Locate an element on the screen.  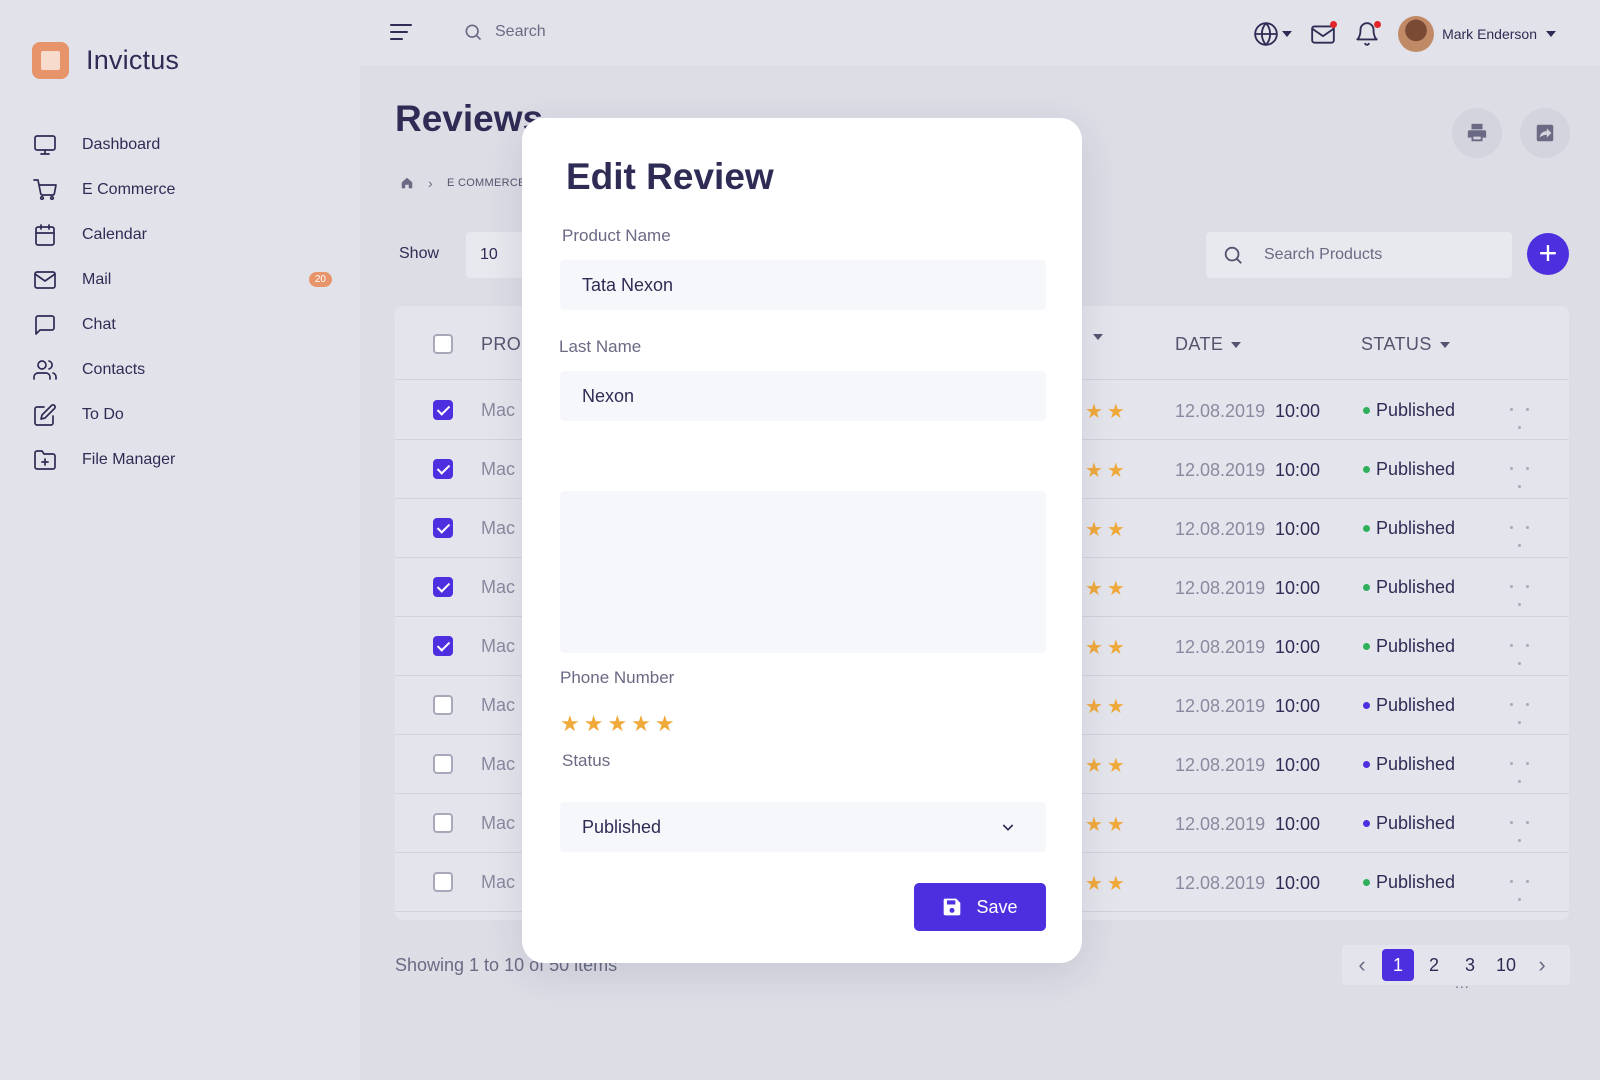
status-select: Published is located at coordinates (803, 827).